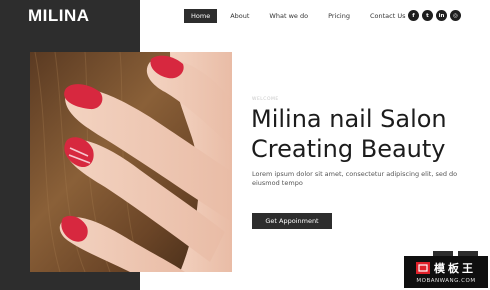 The height and width of the screenshot is (290, 490). I want to click on watermark-glyph, so click(423, 268).